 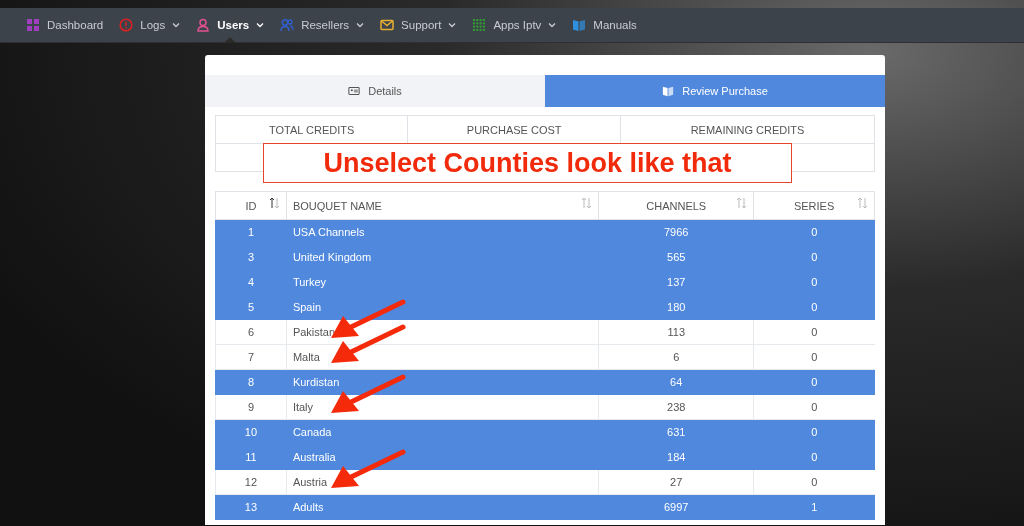 I want to click on table-cell: 7966, so click(x=676, y=232).